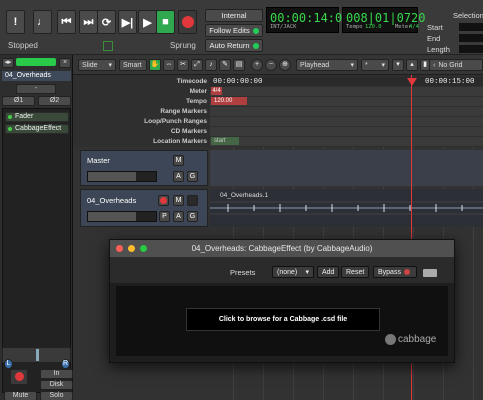 The width and height of the screenshot is (483, 400). Describe the element at coordinates (406, 272) in the screenshot. I see `bypass-led` at that location.